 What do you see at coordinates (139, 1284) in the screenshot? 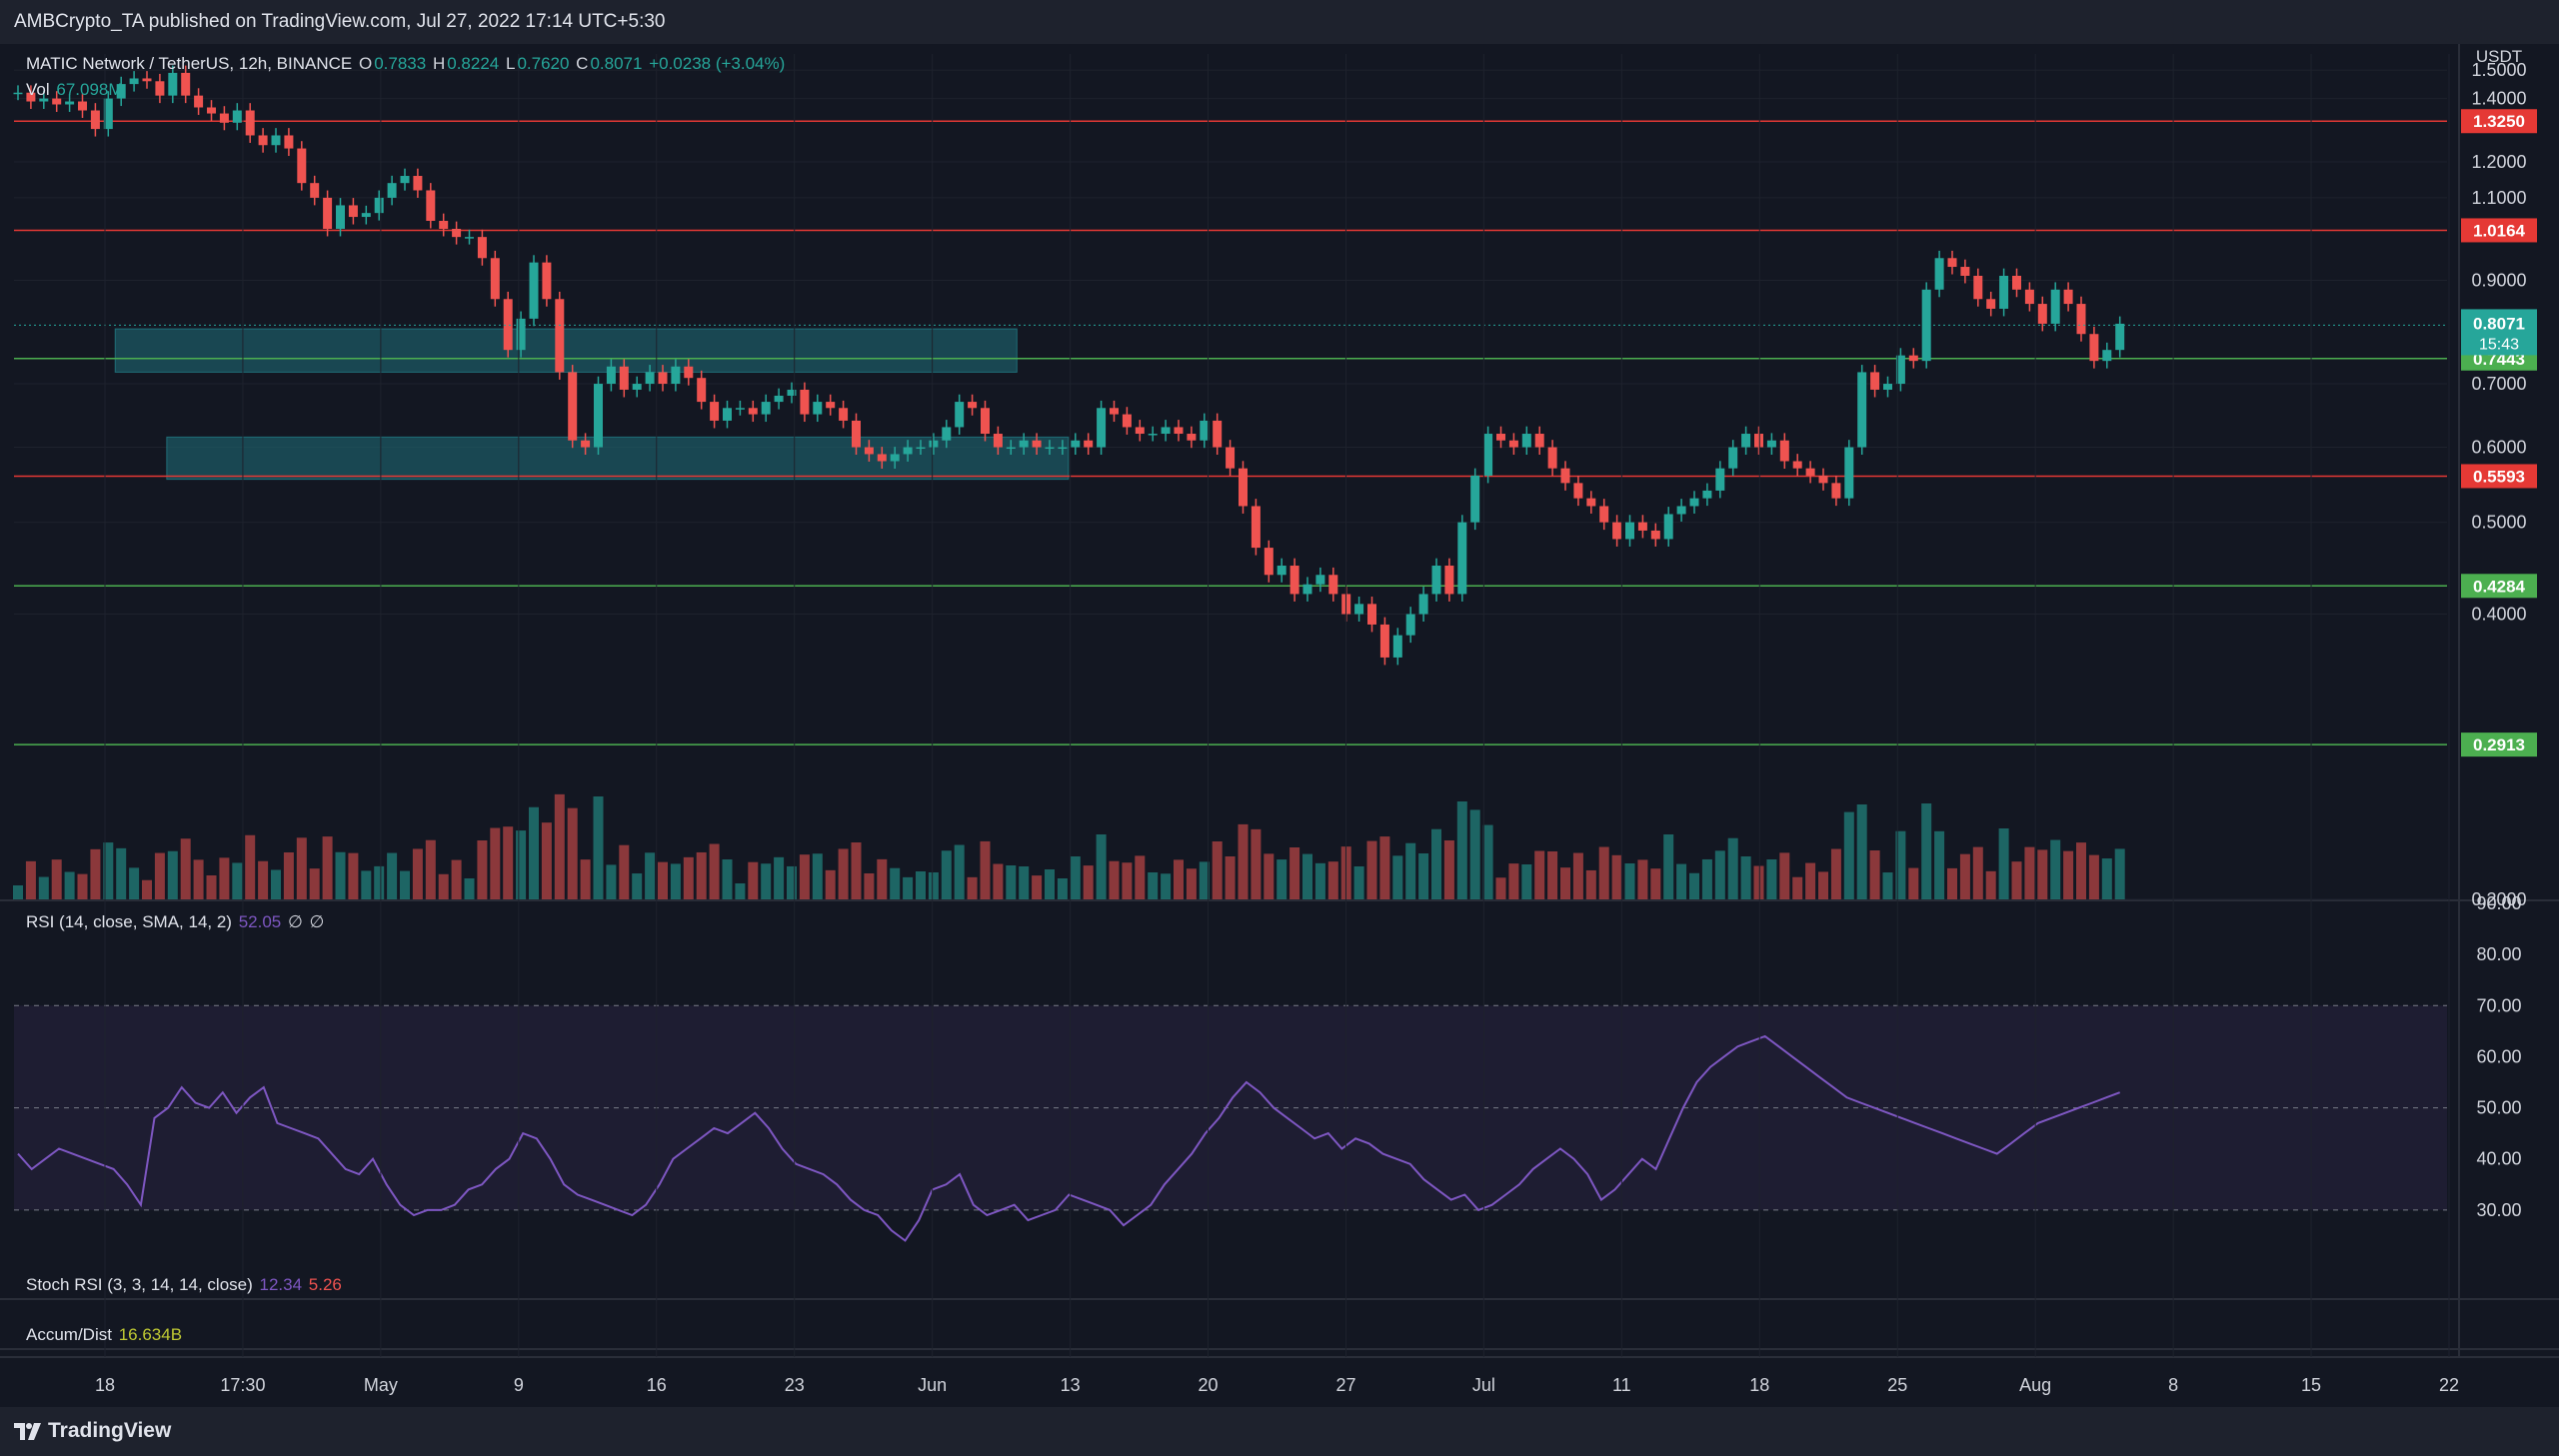
I see `stoch-label: Stoch RSI (3, 3, 14, 14, close)` at bounding box center [139, 1284].